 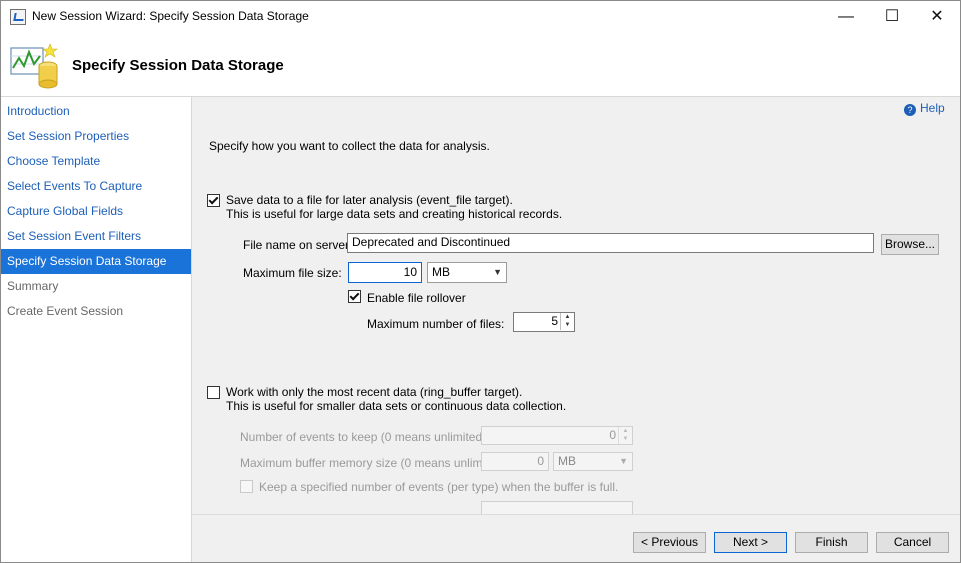 I want to click on maximize-button: ☐, so click(x=892, y=16).